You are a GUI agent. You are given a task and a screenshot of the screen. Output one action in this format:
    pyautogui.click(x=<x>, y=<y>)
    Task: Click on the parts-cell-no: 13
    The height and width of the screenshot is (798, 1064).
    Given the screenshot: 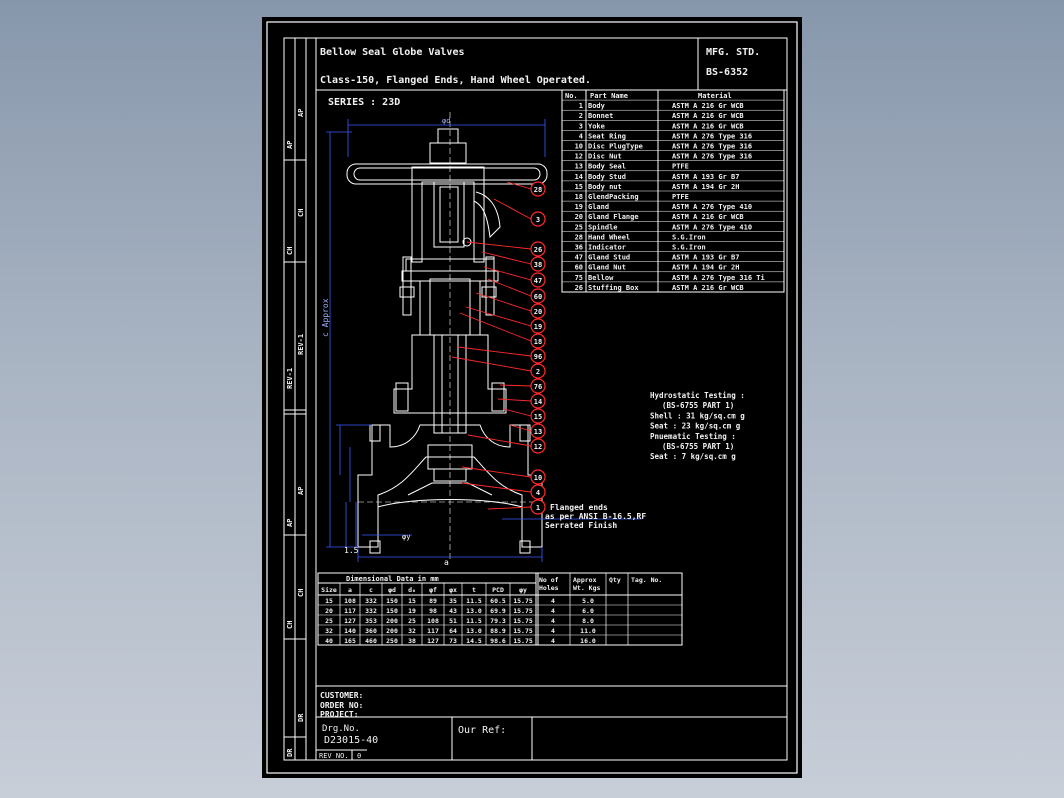 What is the action you would take?
    pyautogui.click(x=579, y=167)
    